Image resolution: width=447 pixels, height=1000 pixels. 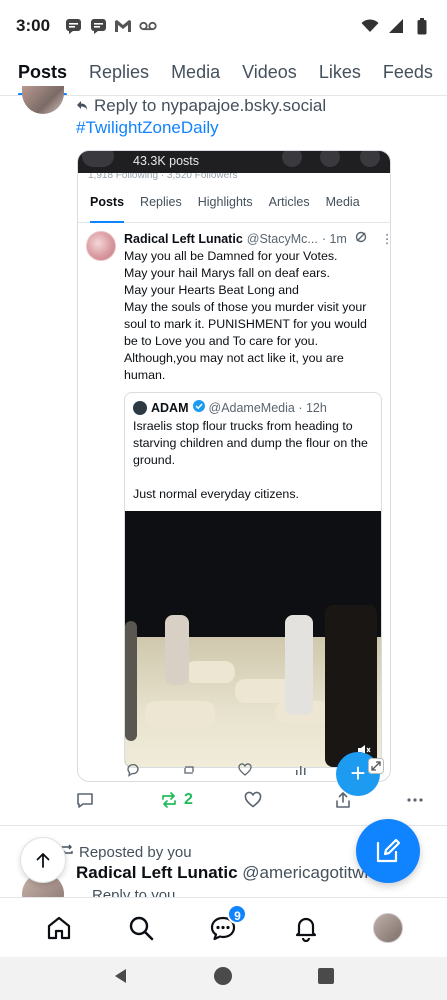 What do you see at coordinates (33, 25) in the screenshot?
I see `status-time: 3:00` at bounding box center [33, 25].